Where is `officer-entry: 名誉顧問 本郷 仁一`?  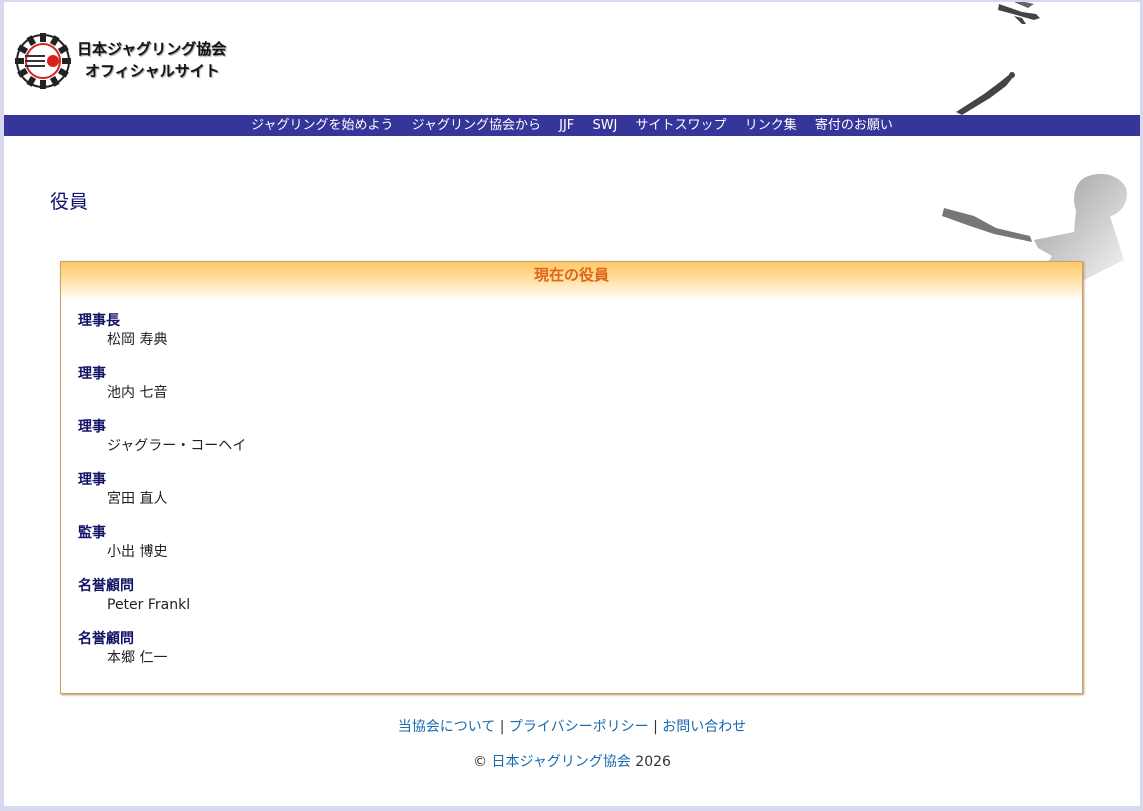
officer-entry: 名誉顧問 本郷 仁一 is located at coordinates (162, 656).